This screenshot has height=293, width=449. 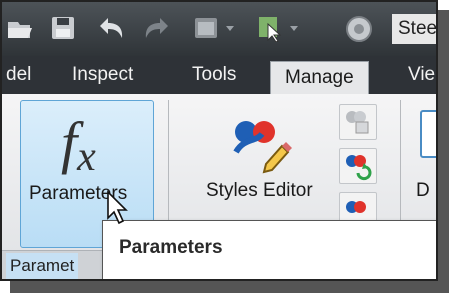 What do you see at coordinates (319, 78) in the screenshot?
I see `tab-manage: Manage` at bounding box center [319, 78].